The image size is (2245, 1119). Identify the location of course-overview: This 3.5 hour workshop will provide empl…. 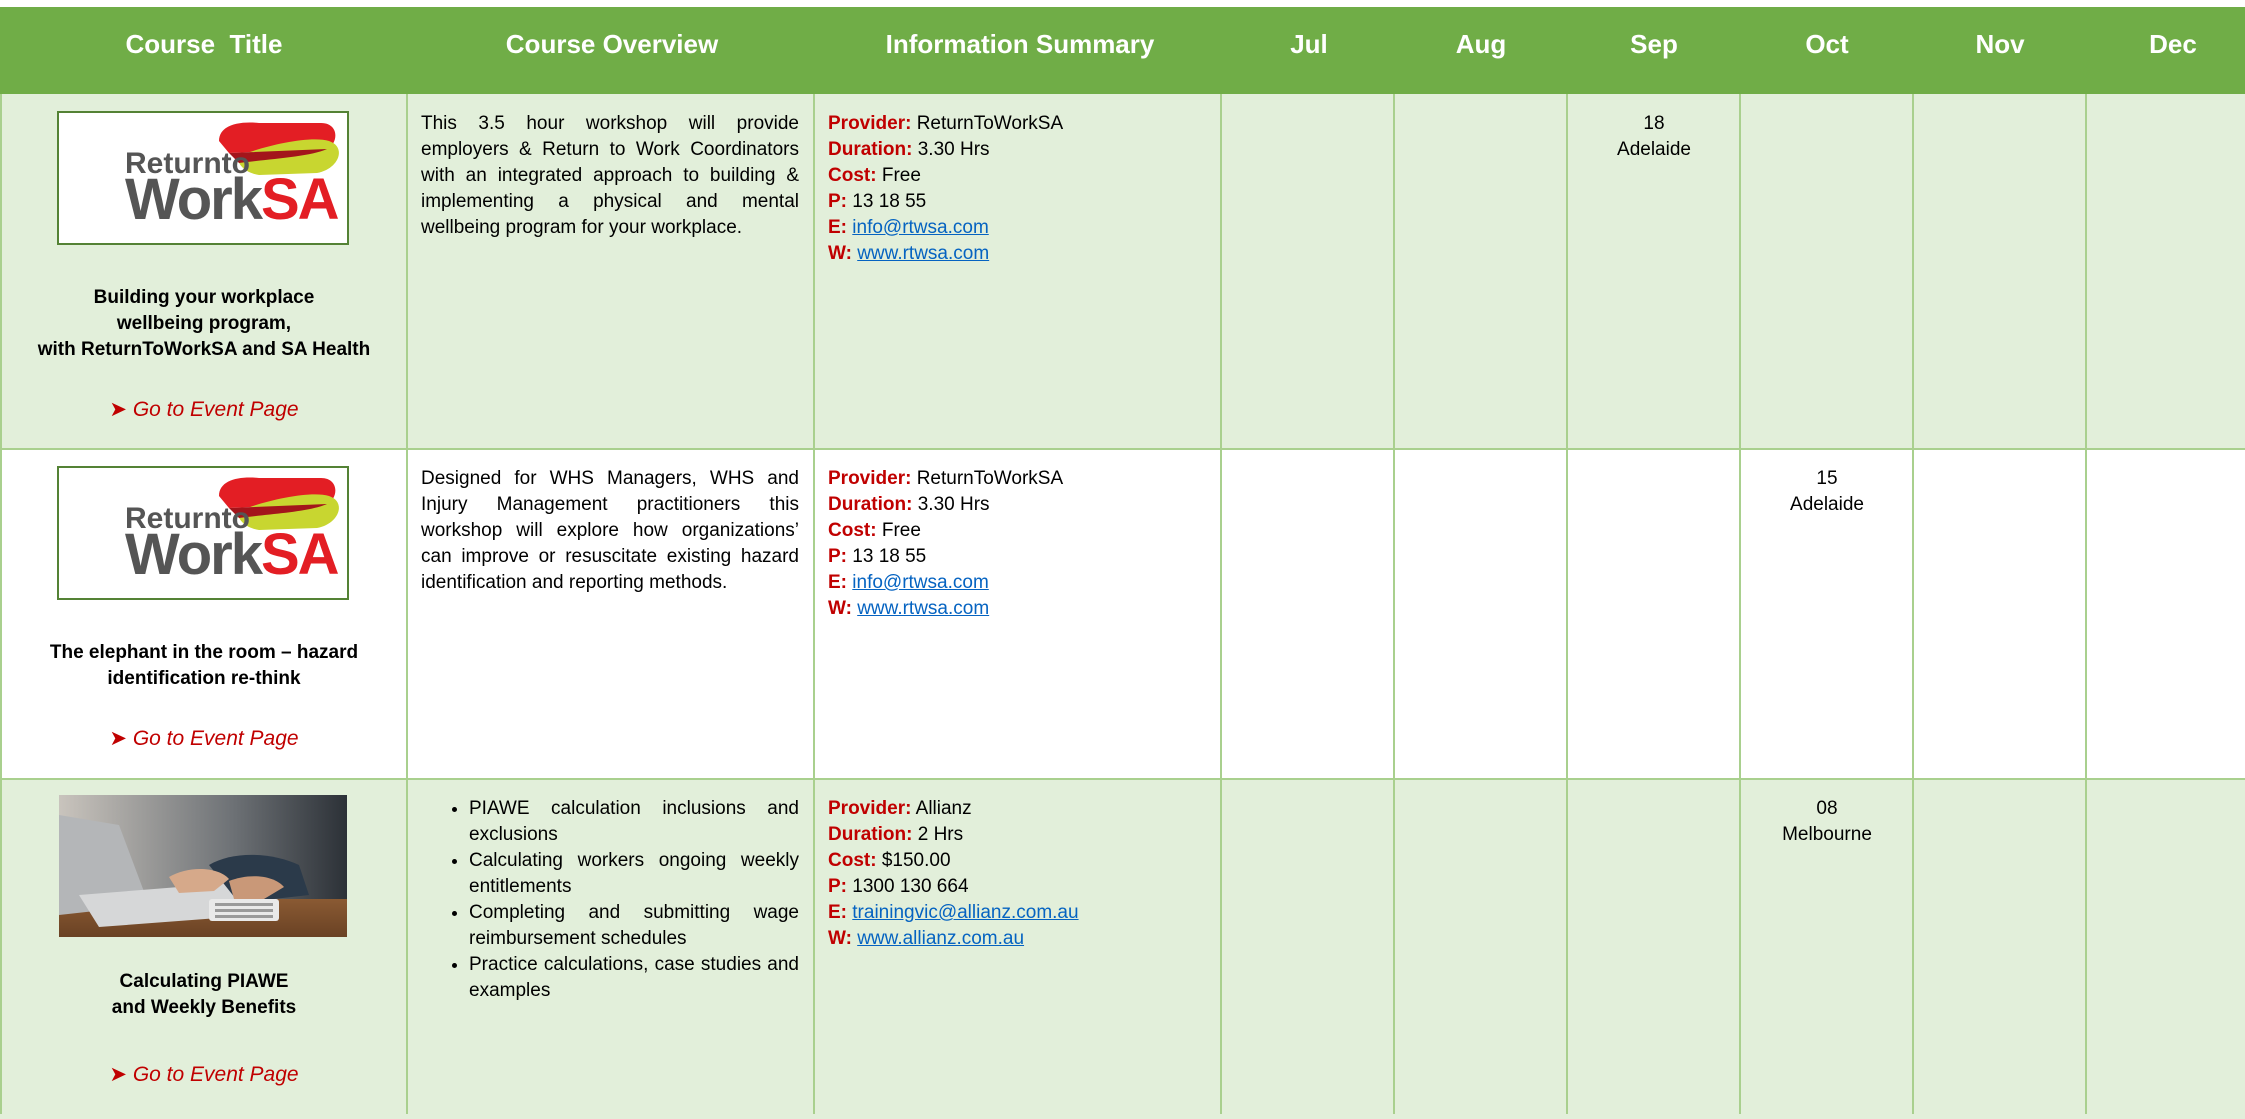
(610, 175).